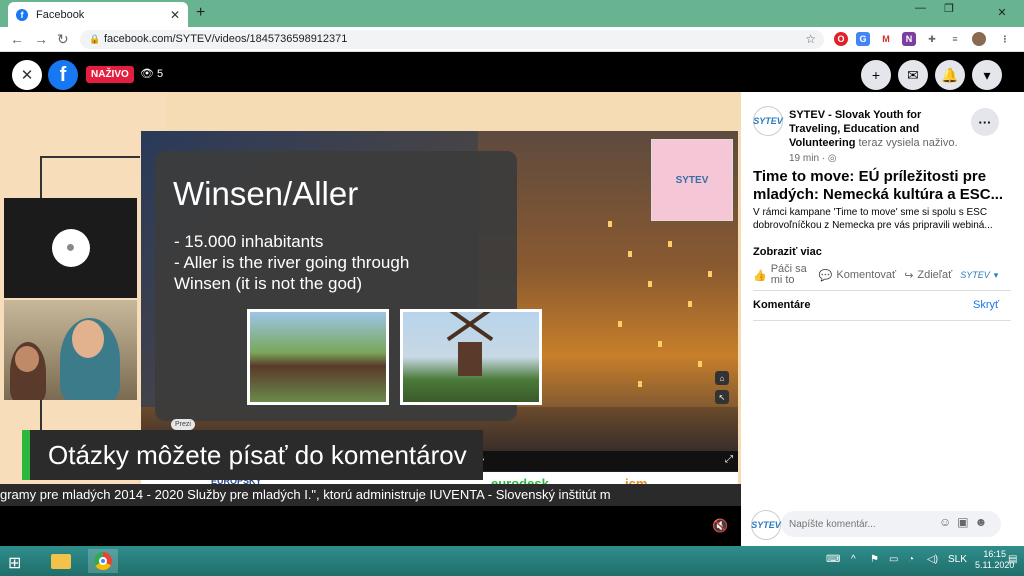 This screenshot has height=576, width=1024. I want to click on like-icon: 👍, so click(760, 275).